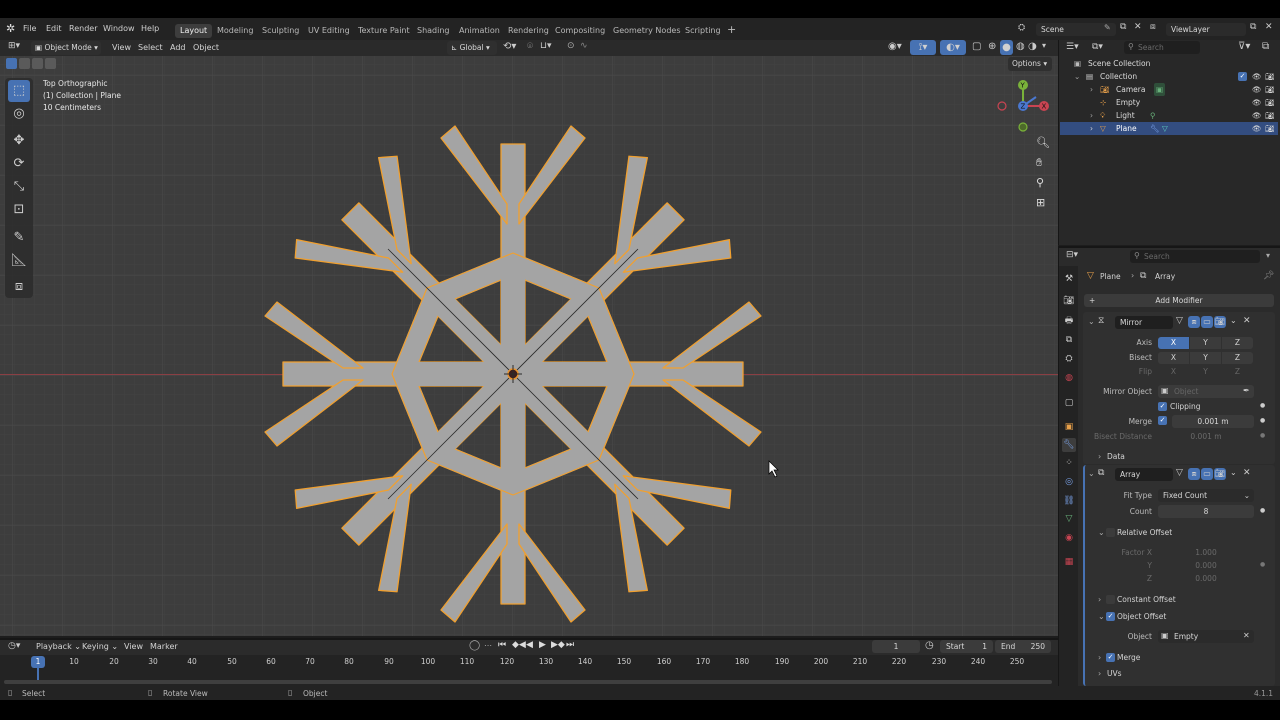 The image size is (1280, 720). I want to click on data-subpanel-label: Data, so click(1116, 456).